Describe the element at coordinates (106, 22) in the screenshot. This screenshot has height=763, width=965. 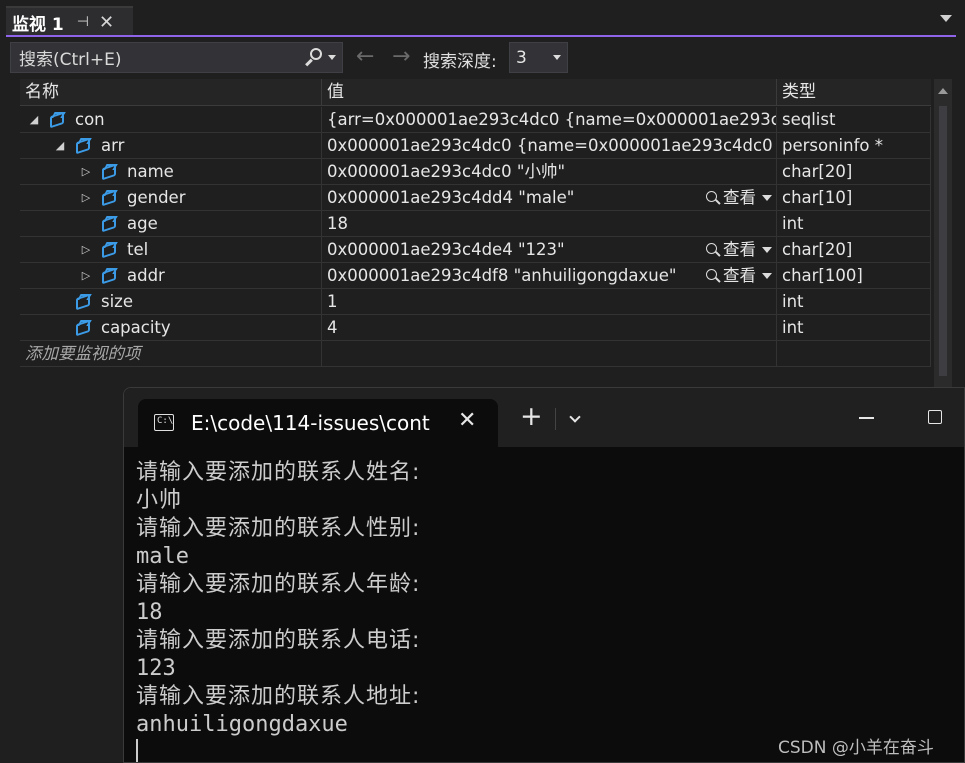
I see `close-icon: ✕` at that location.